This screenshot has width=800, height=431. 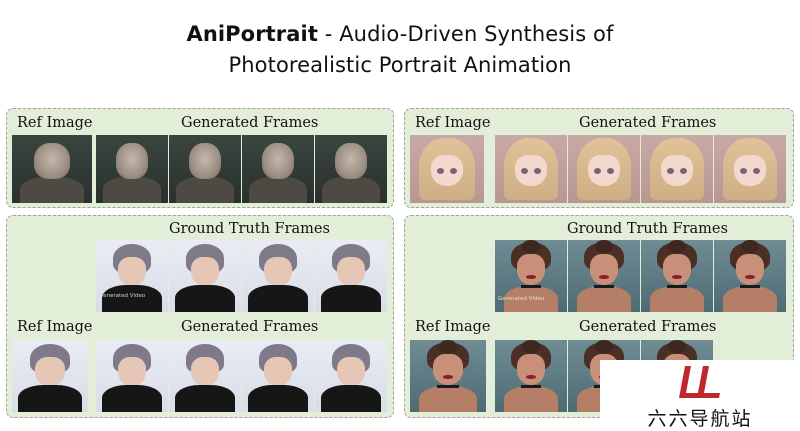 I want to click on panel-top-left: Ref Image Generated Frames, so click(x=200, y=158).